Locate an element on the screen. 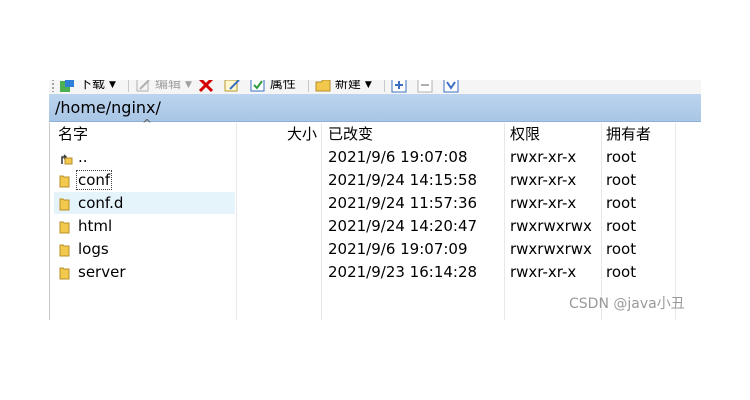 The width and height of the screenshot is (750, 400). file-row: conf.d 2021/9/24 11:57:36 rwxr-xr-x root is located at coordinates (376, 203).